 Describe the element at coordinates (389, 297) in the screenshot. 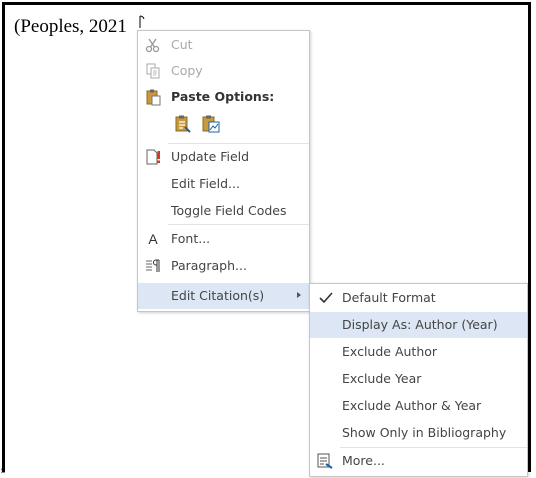

I see `submenu-item-label: Default Format` at that location.